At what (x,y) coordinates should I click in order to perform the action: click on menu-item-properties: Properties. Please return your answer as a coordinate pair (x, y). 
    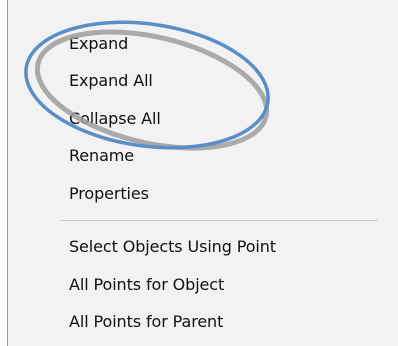
    Looking at the image, I should click on (109, 193).